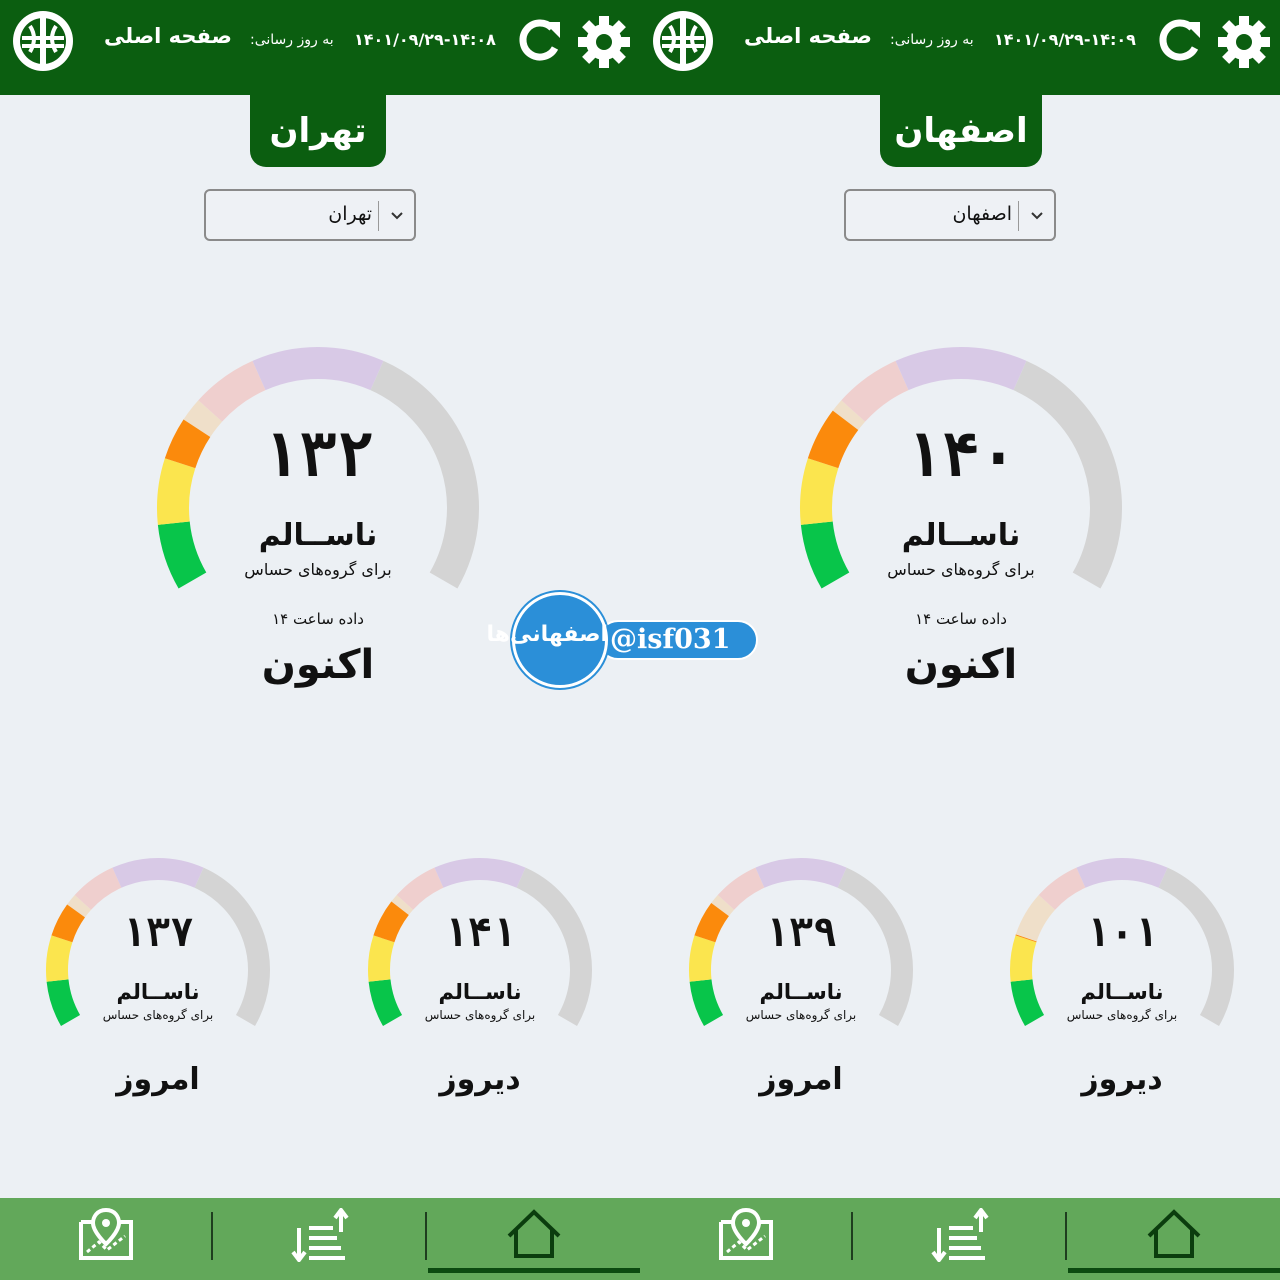 Image resolution: width=1280 pixels, height=1280 pixels. What do you see at coordinates (961, 131) in the screenshot?
I see `city-tab: اصفهان` at bounding box center [961, 131].